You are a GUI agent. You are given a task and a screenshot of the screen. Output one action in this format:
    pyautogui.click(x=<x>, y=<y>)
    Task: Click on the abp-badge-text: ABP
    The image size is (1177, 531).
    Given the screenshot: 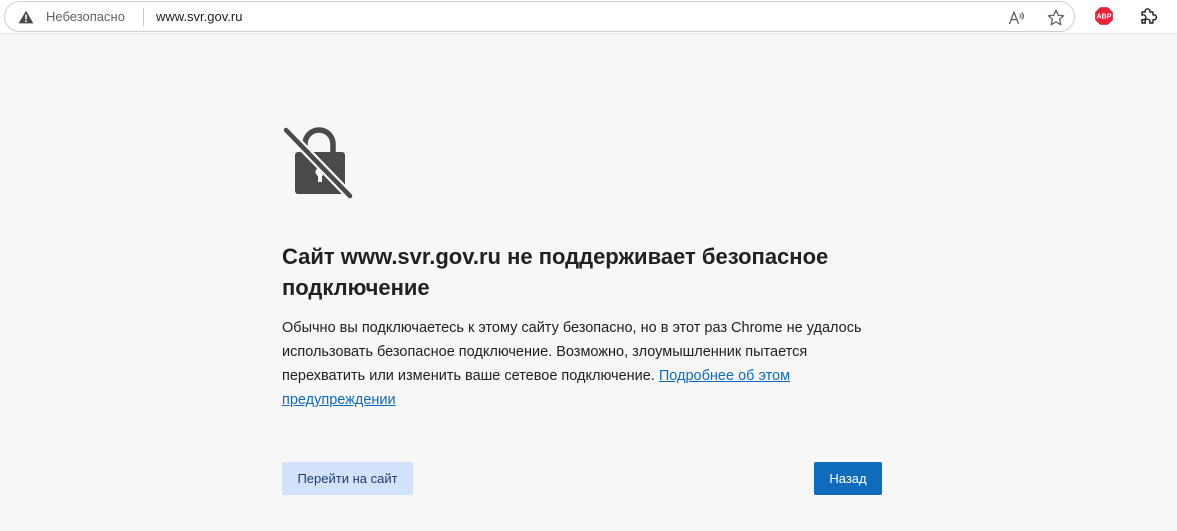 What is the action you would take?
    pyautogui.click(x=1104, y=17)
    